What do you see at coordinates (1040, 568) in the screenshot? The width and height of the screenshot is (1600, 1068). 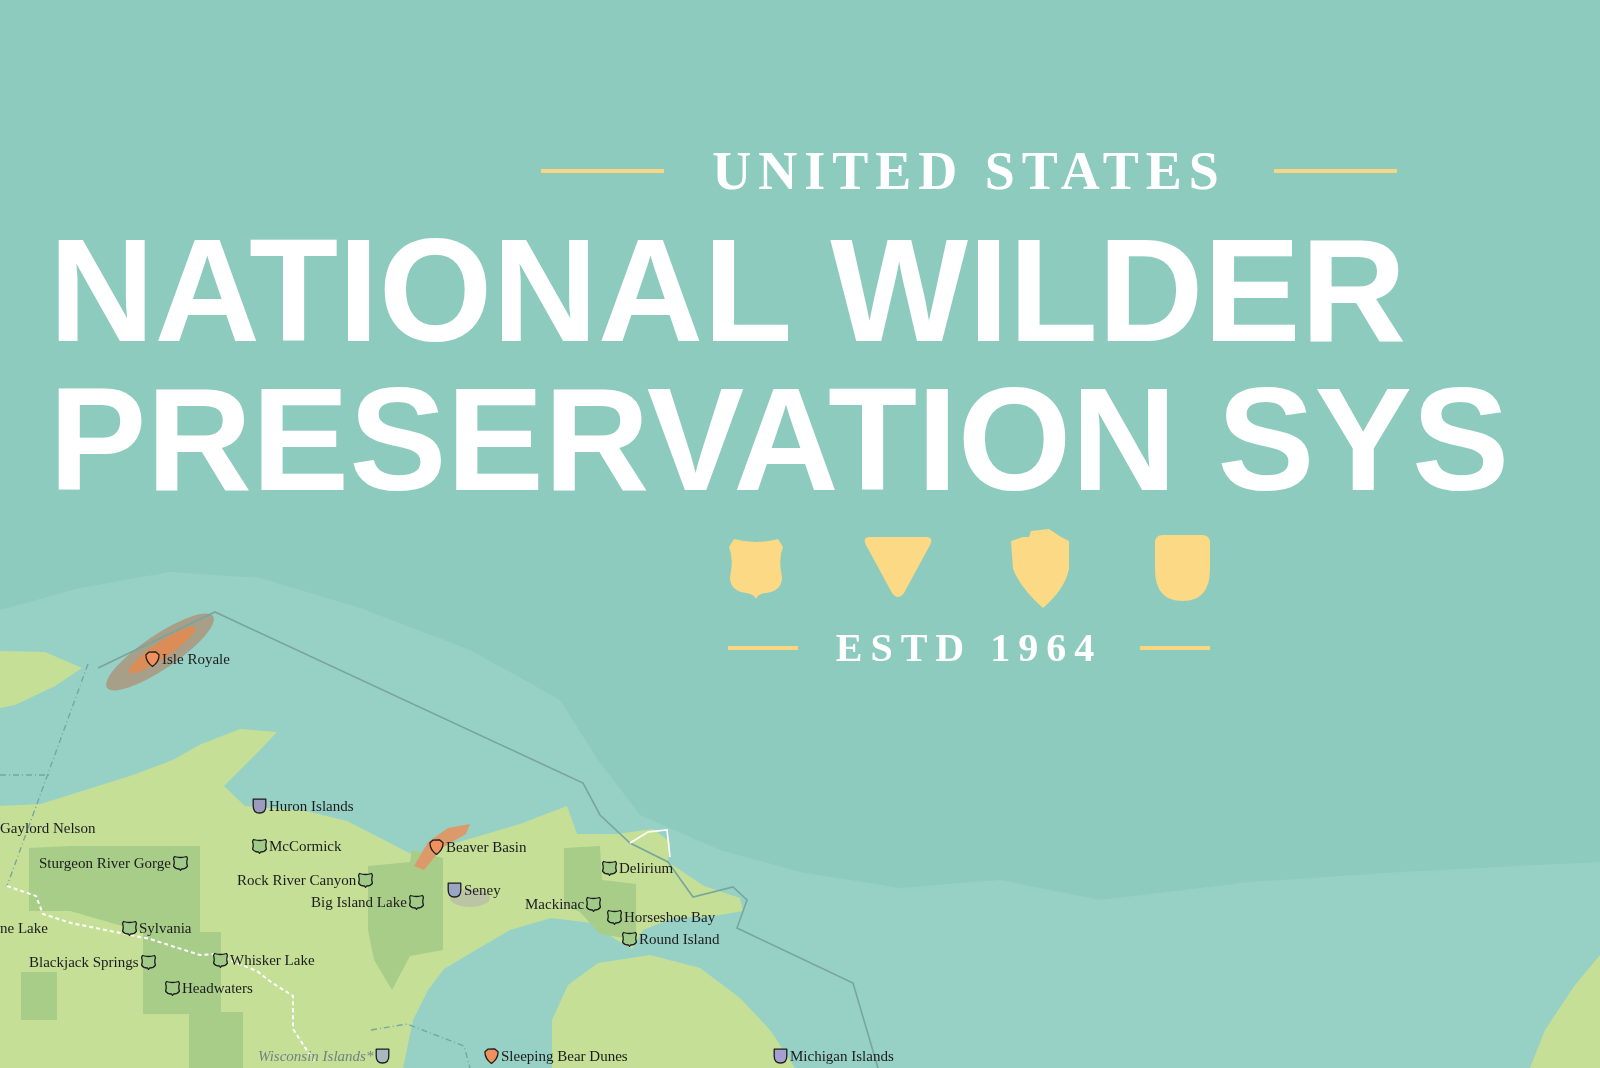 I see `arrowhead-icon` at bounding box center [1040, 568].